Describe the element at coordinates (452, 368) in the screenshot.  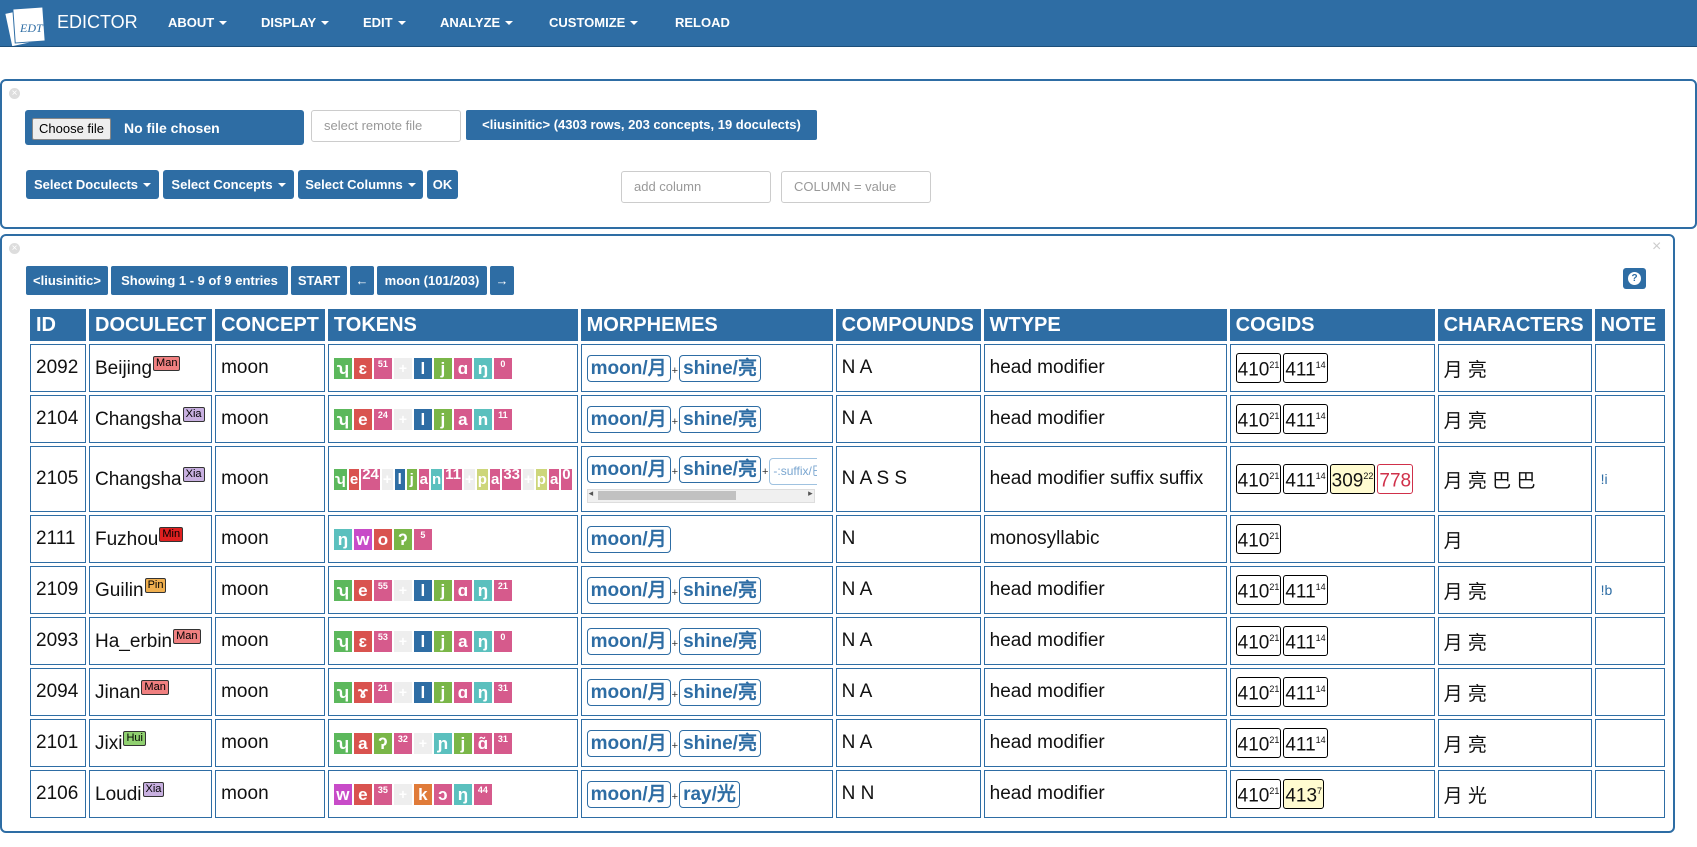
I see `cell-tokens: ʮ ɛ 51 + l j ɑ ŋ 0` at that location.